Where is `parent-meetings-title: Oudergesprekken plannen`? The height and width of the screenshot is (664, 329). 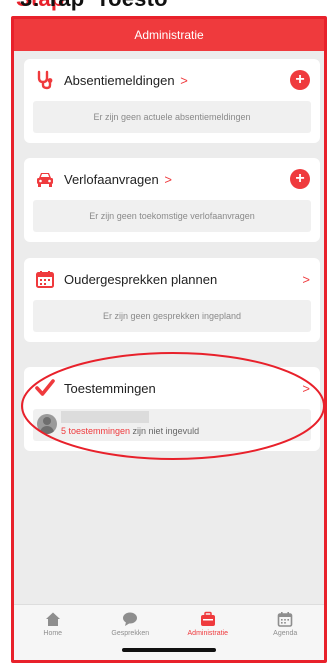 parent-meetings-title: Oudergesprekken plannen is located at coordinates (141, 279).